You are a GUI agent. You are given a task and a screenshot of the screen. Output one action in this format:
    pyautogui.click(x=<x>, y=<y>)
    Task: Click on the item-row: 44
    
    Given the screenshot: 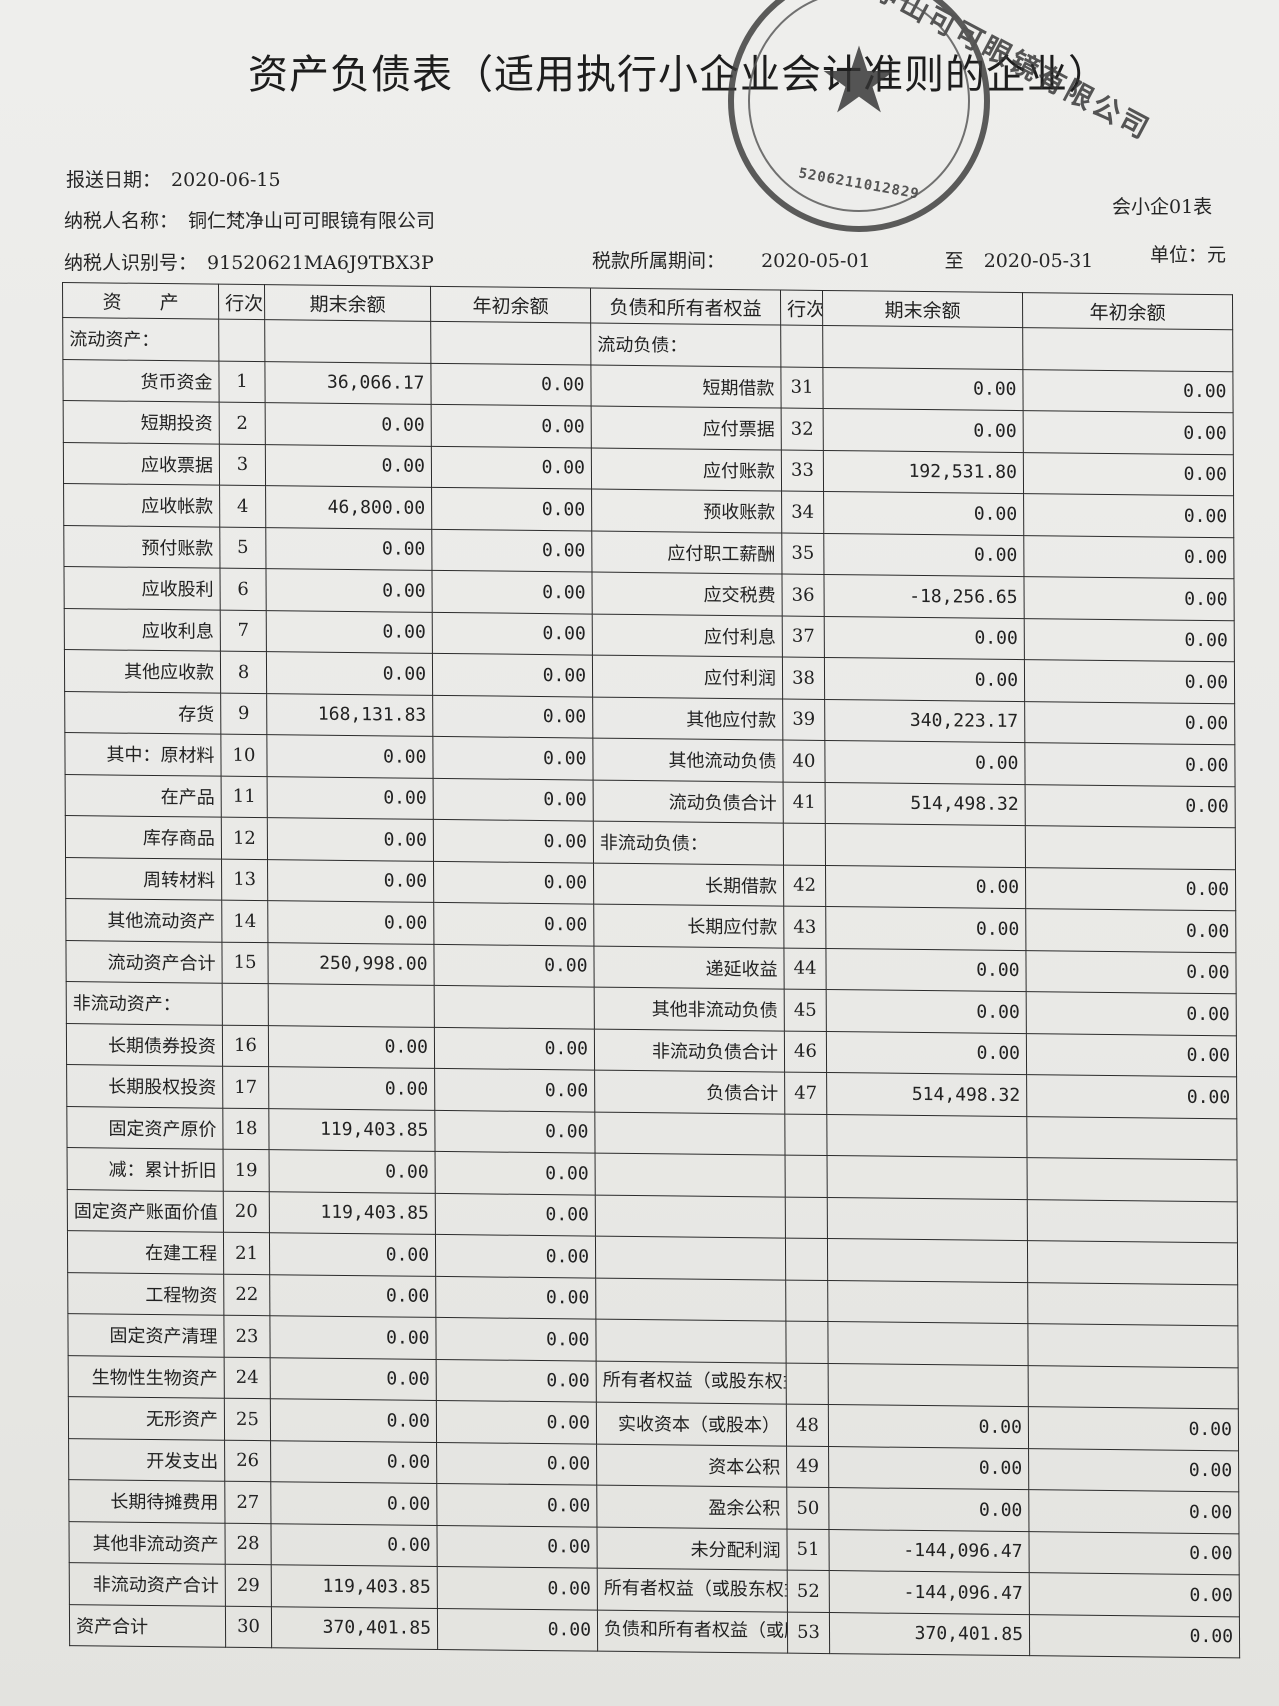 What is the action you would take?
    pyautogui.click(x=805, y=968)
    